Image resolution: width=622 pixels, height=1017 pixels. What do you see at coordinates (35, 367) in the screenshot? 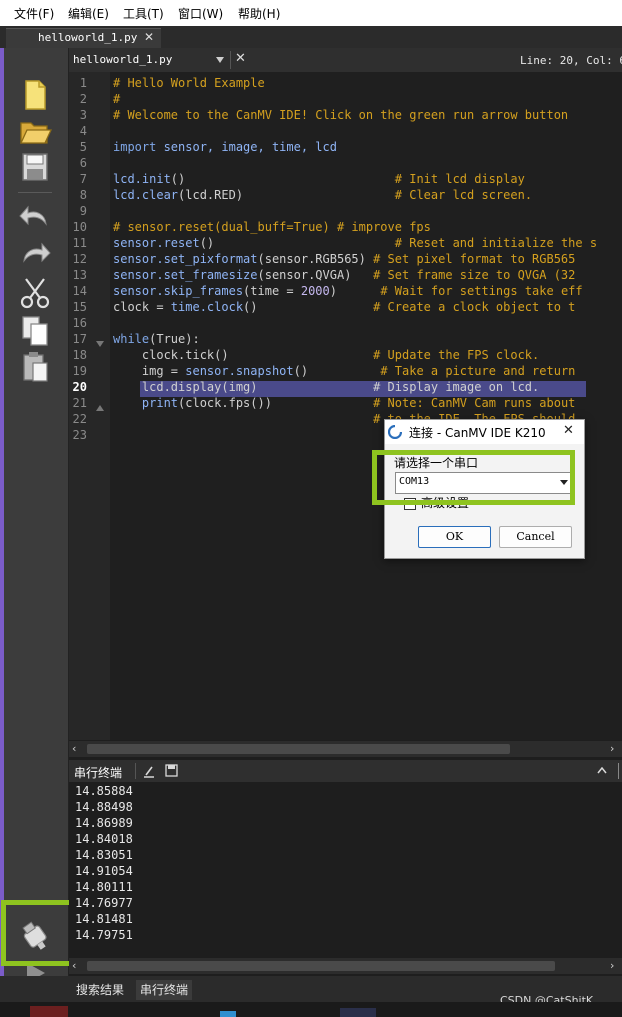
I see `paste-icon` at bounding box center [35, 367].